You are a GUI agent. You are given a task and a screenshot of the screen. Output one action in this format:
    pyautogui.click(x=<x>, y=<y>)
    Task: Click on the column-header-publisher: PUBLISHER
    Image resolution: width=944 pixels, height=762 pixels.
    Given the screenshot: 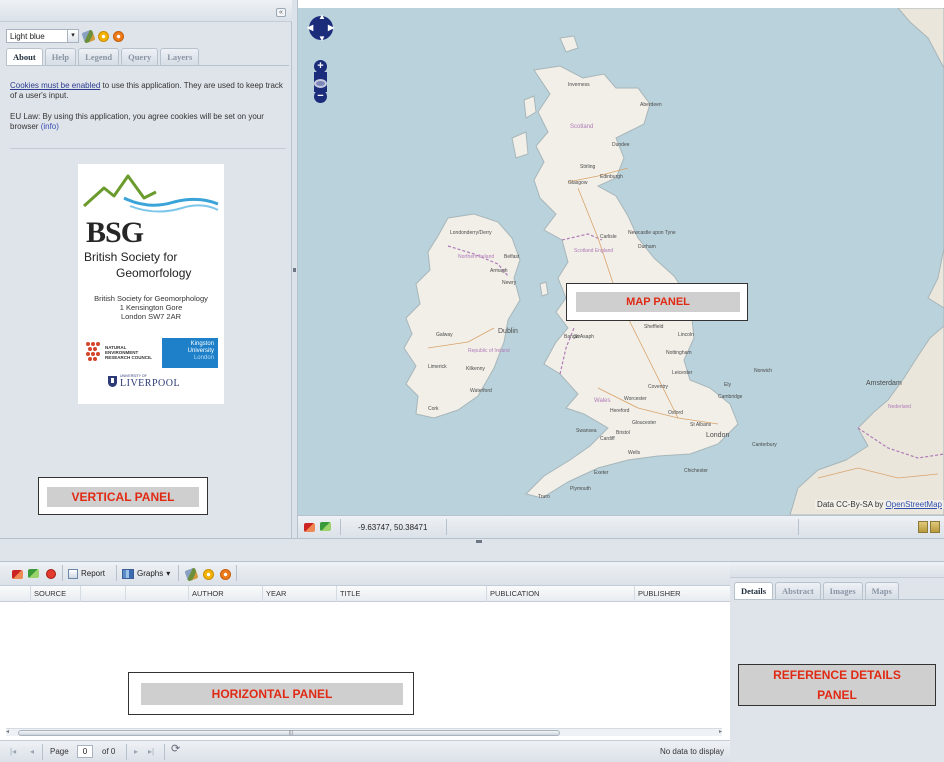 What is the action you would take?
    pyautogui.click(x=682, y=594)
    